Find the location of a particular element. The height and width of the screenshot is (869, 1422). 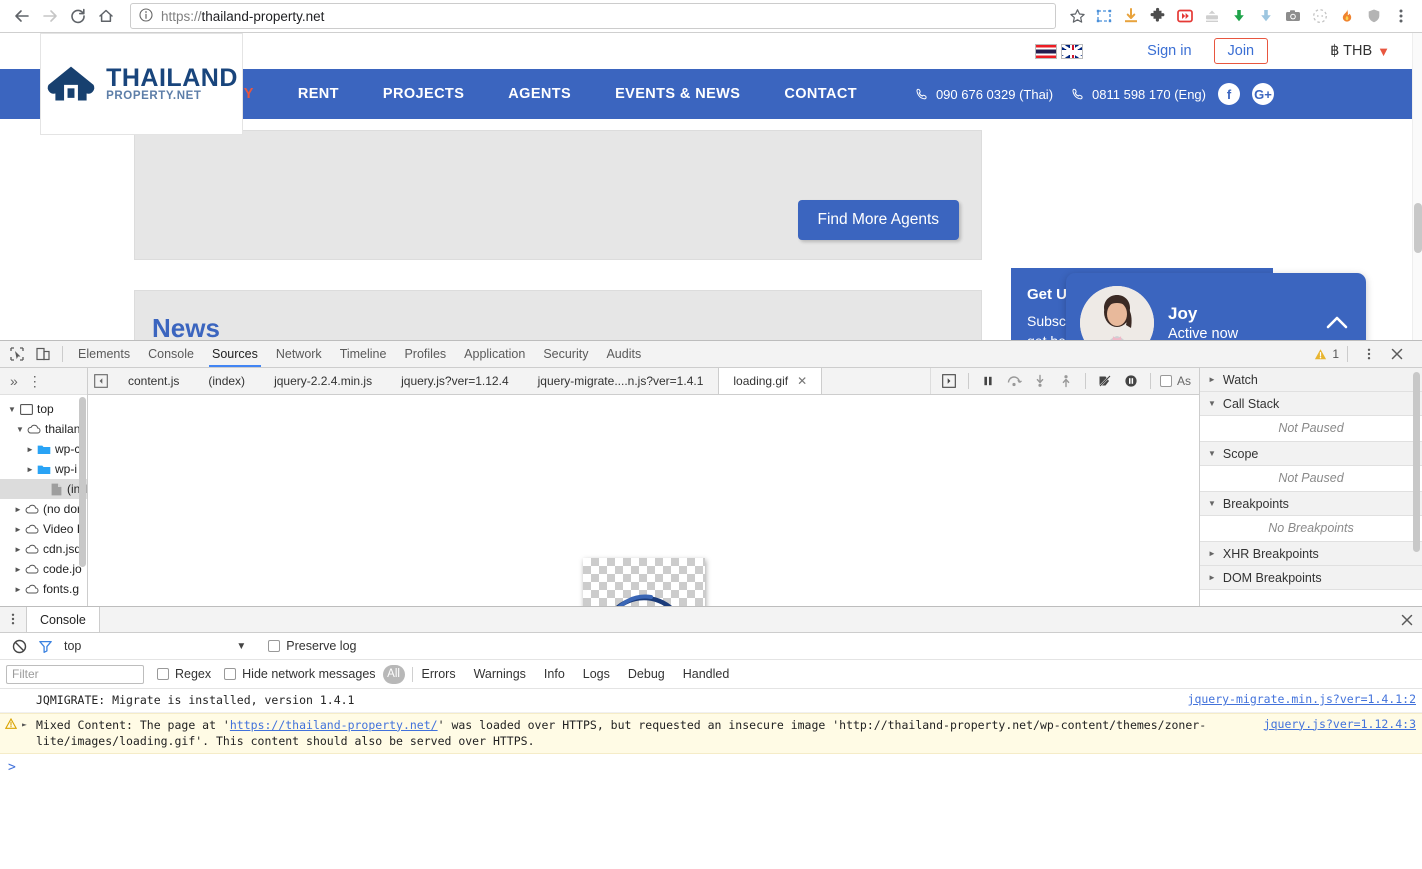

tree-item-top: ▼ top is located at coordinates (43, 409).